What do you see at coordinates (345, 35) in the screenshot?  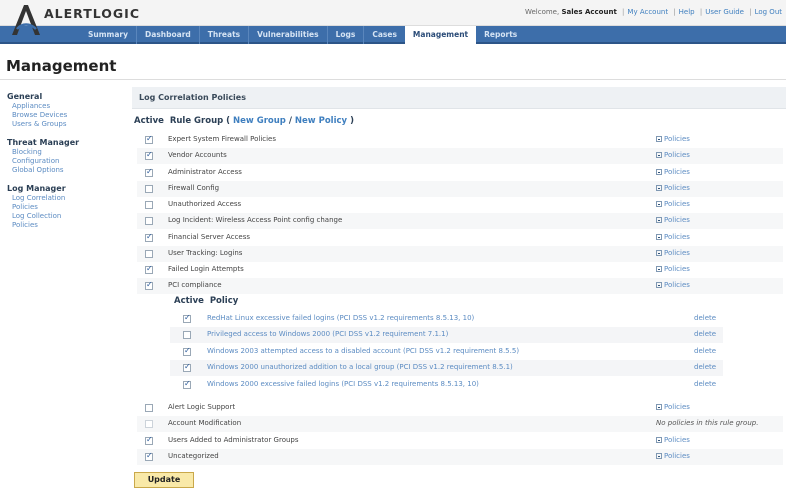 I see `nav-logs: Logs` at bounding box center [345, 35].